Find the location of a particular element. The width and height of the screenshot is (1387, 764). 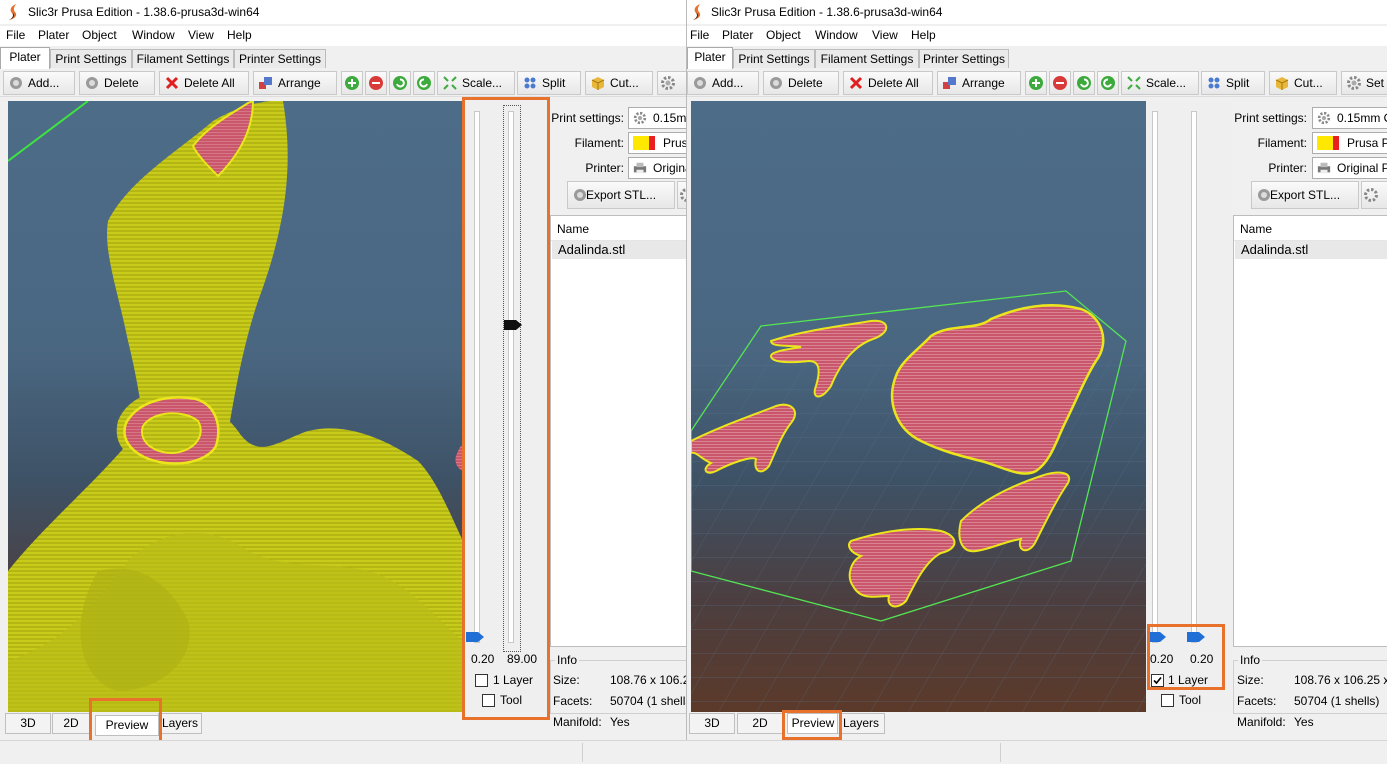

plus-green-icon is located at coordinates (352, 83).